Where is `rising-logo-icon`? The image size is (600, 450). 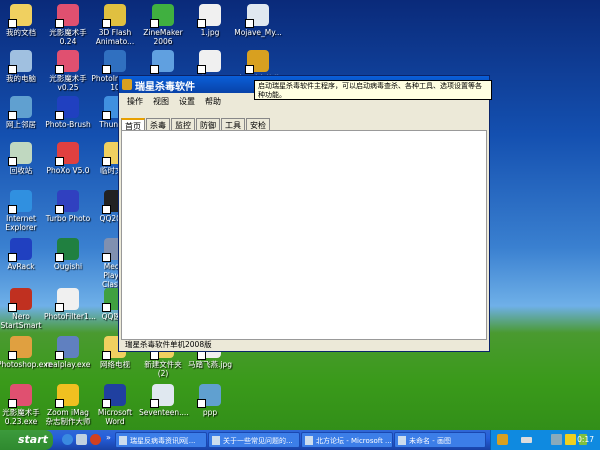
rising-logo-icon is located at coordinates (127, 84).